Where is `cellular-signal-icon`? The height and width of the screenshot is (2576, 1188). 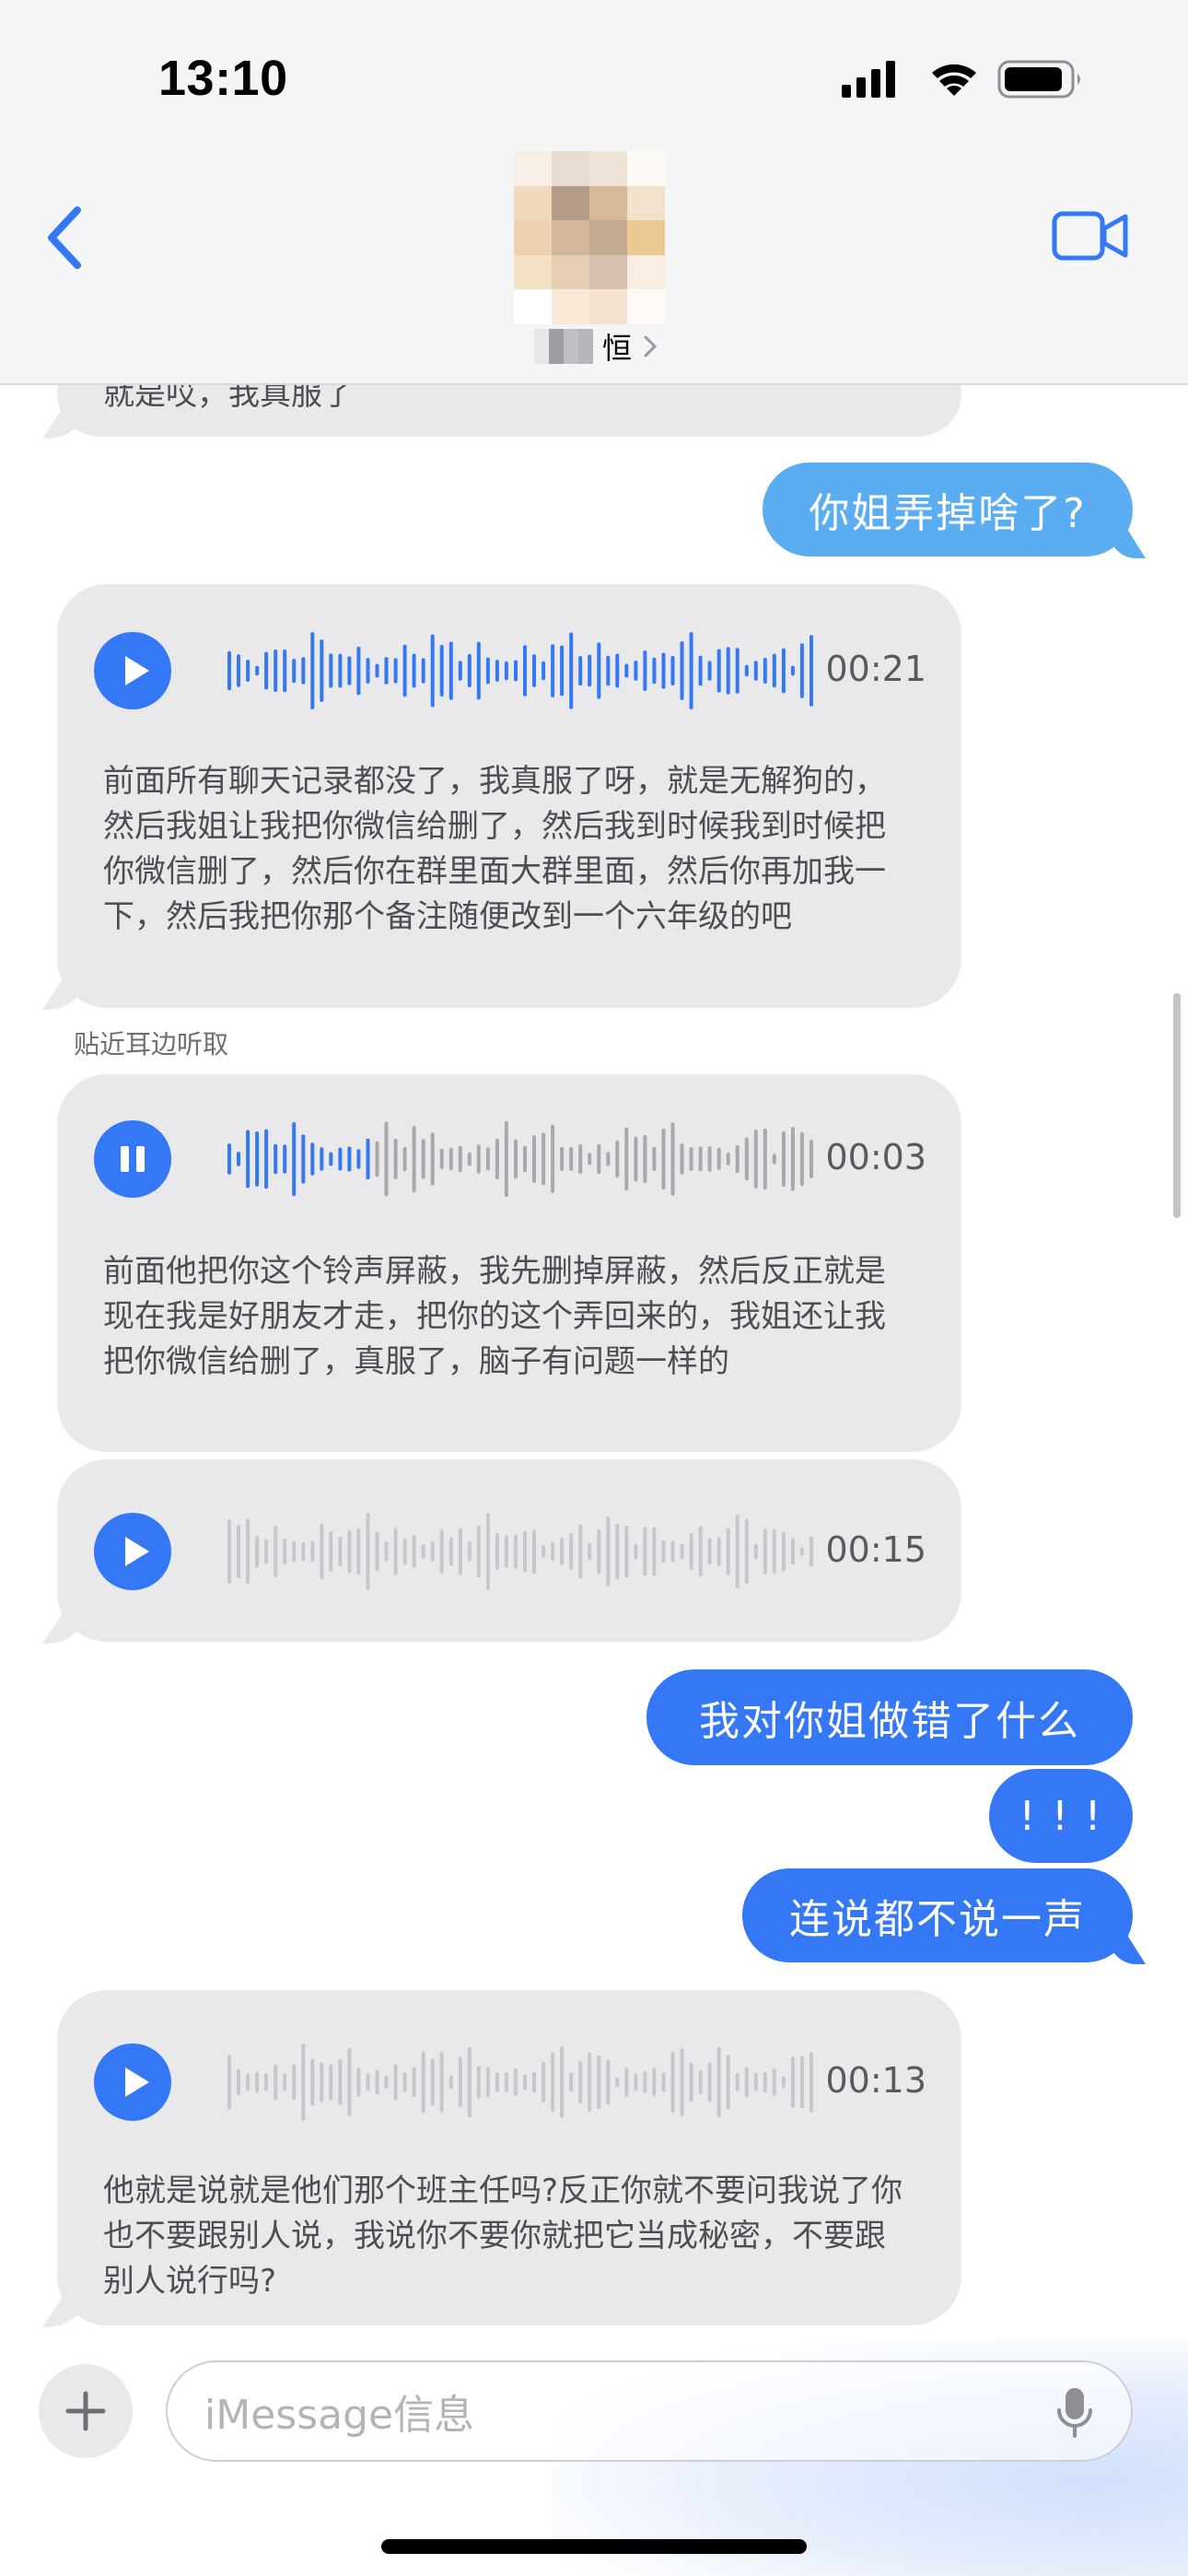
cellular-signal-icon is located at coordinates (869, 79).